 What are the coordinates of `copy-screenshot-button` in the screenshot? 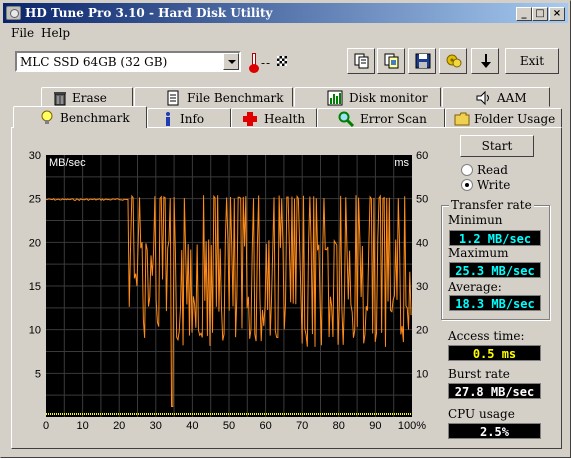 It's located at (391, 61).